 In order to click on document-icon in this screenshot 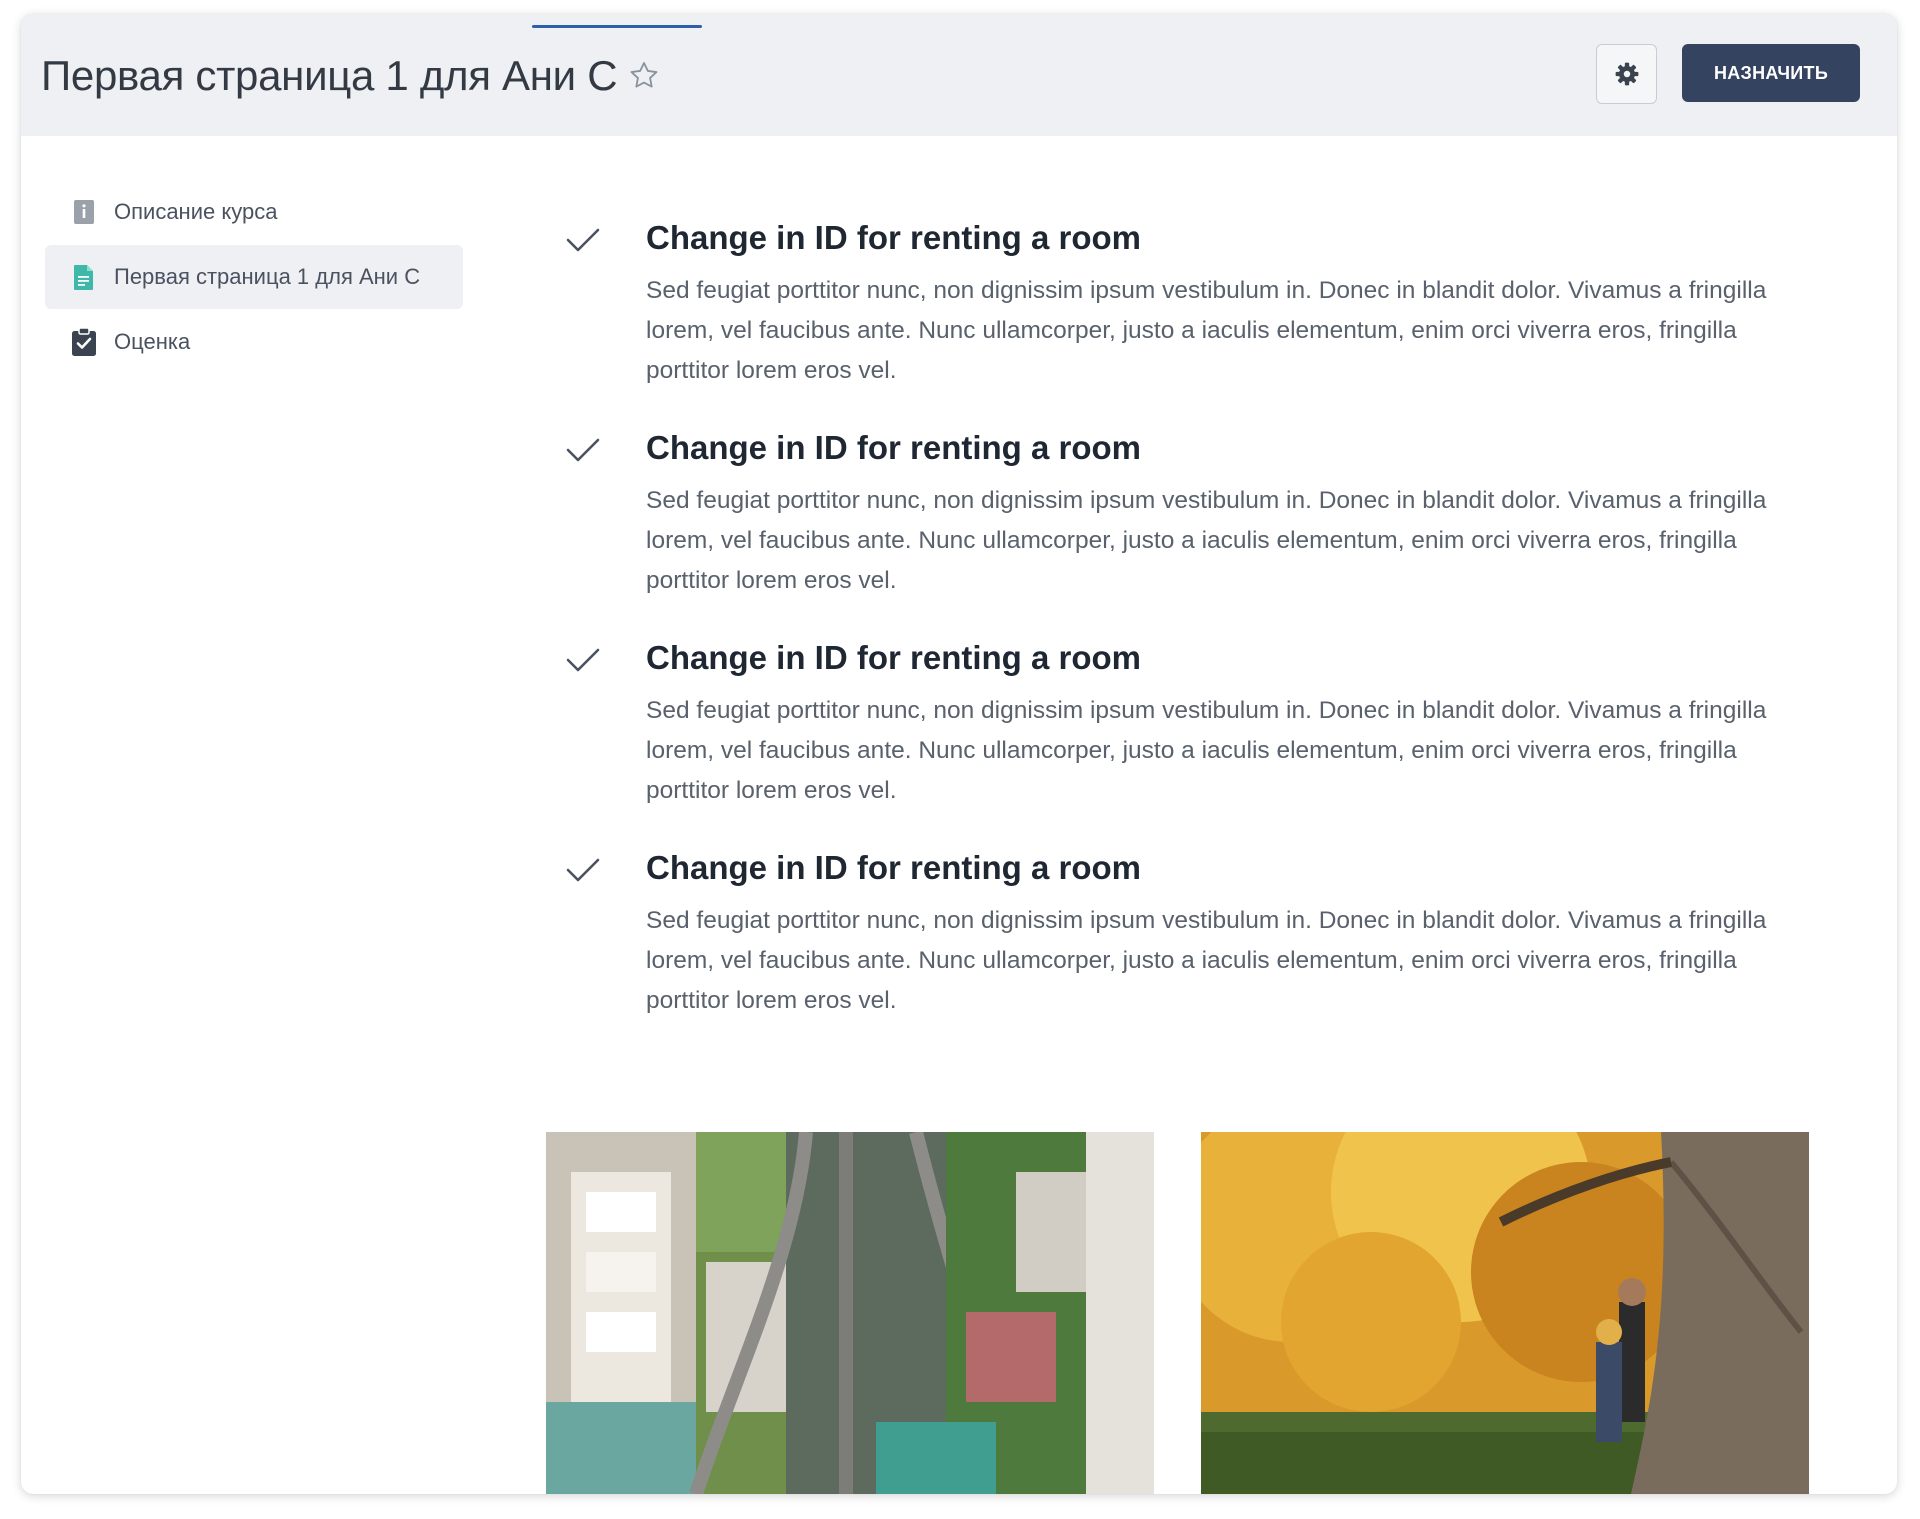, I will do `click(84, 277)`.